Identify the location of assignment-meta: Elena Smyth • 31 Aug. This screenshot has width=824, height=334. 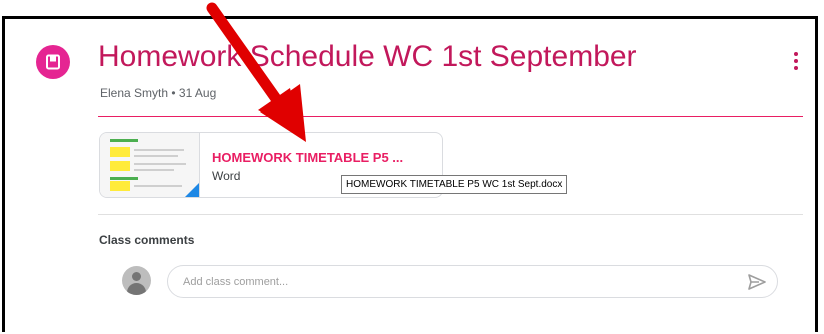
(158, 93).